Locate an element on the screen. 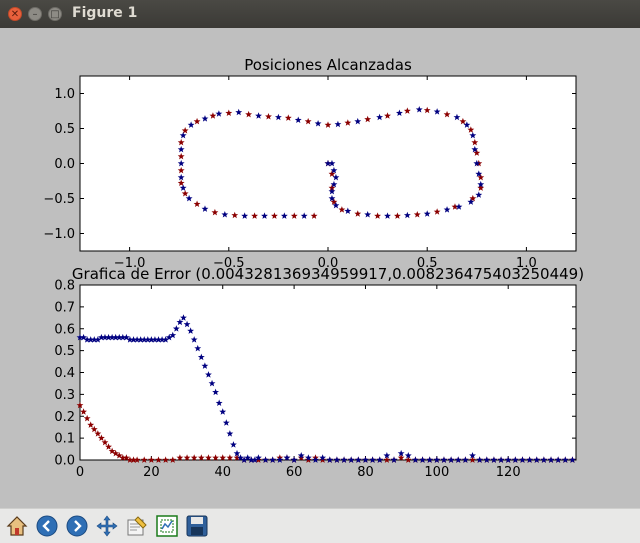 The width and height of the screenshot is (640, 543). zoom-button is located at coordinates (137, 526).